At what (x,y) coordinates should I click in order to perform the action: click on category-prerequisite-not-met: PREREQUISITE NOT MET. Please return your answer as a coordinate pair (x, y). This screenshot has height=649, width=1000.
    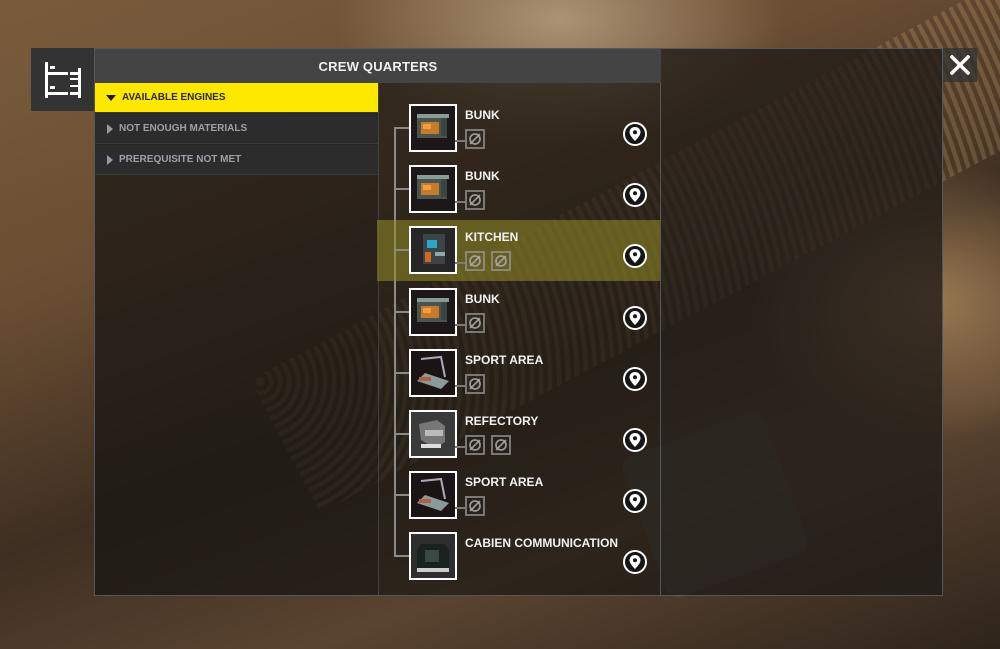
    Looking at the image, I should click on (236, 160).